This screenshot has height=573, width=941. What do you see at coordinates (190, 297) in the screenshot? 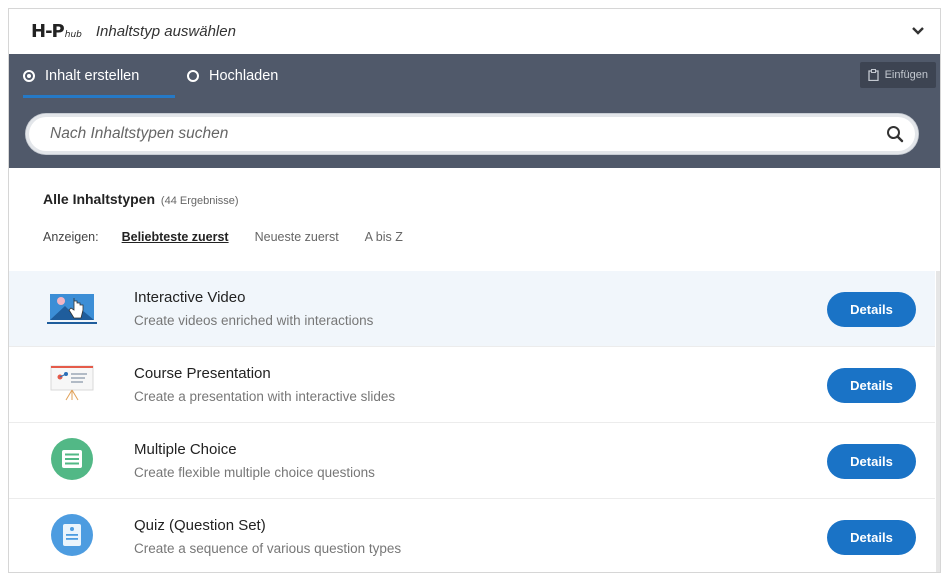
I see `item-title: Interactive Video` at bounding box center [190, 297].